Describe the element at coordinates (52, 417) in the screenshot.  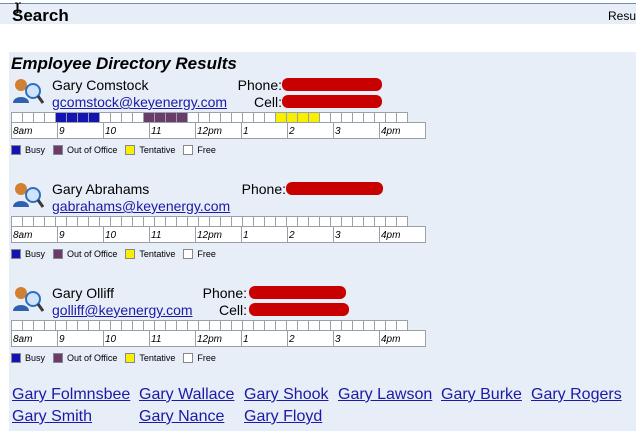
I see `employee-result-link: Gary Smith` at that location.